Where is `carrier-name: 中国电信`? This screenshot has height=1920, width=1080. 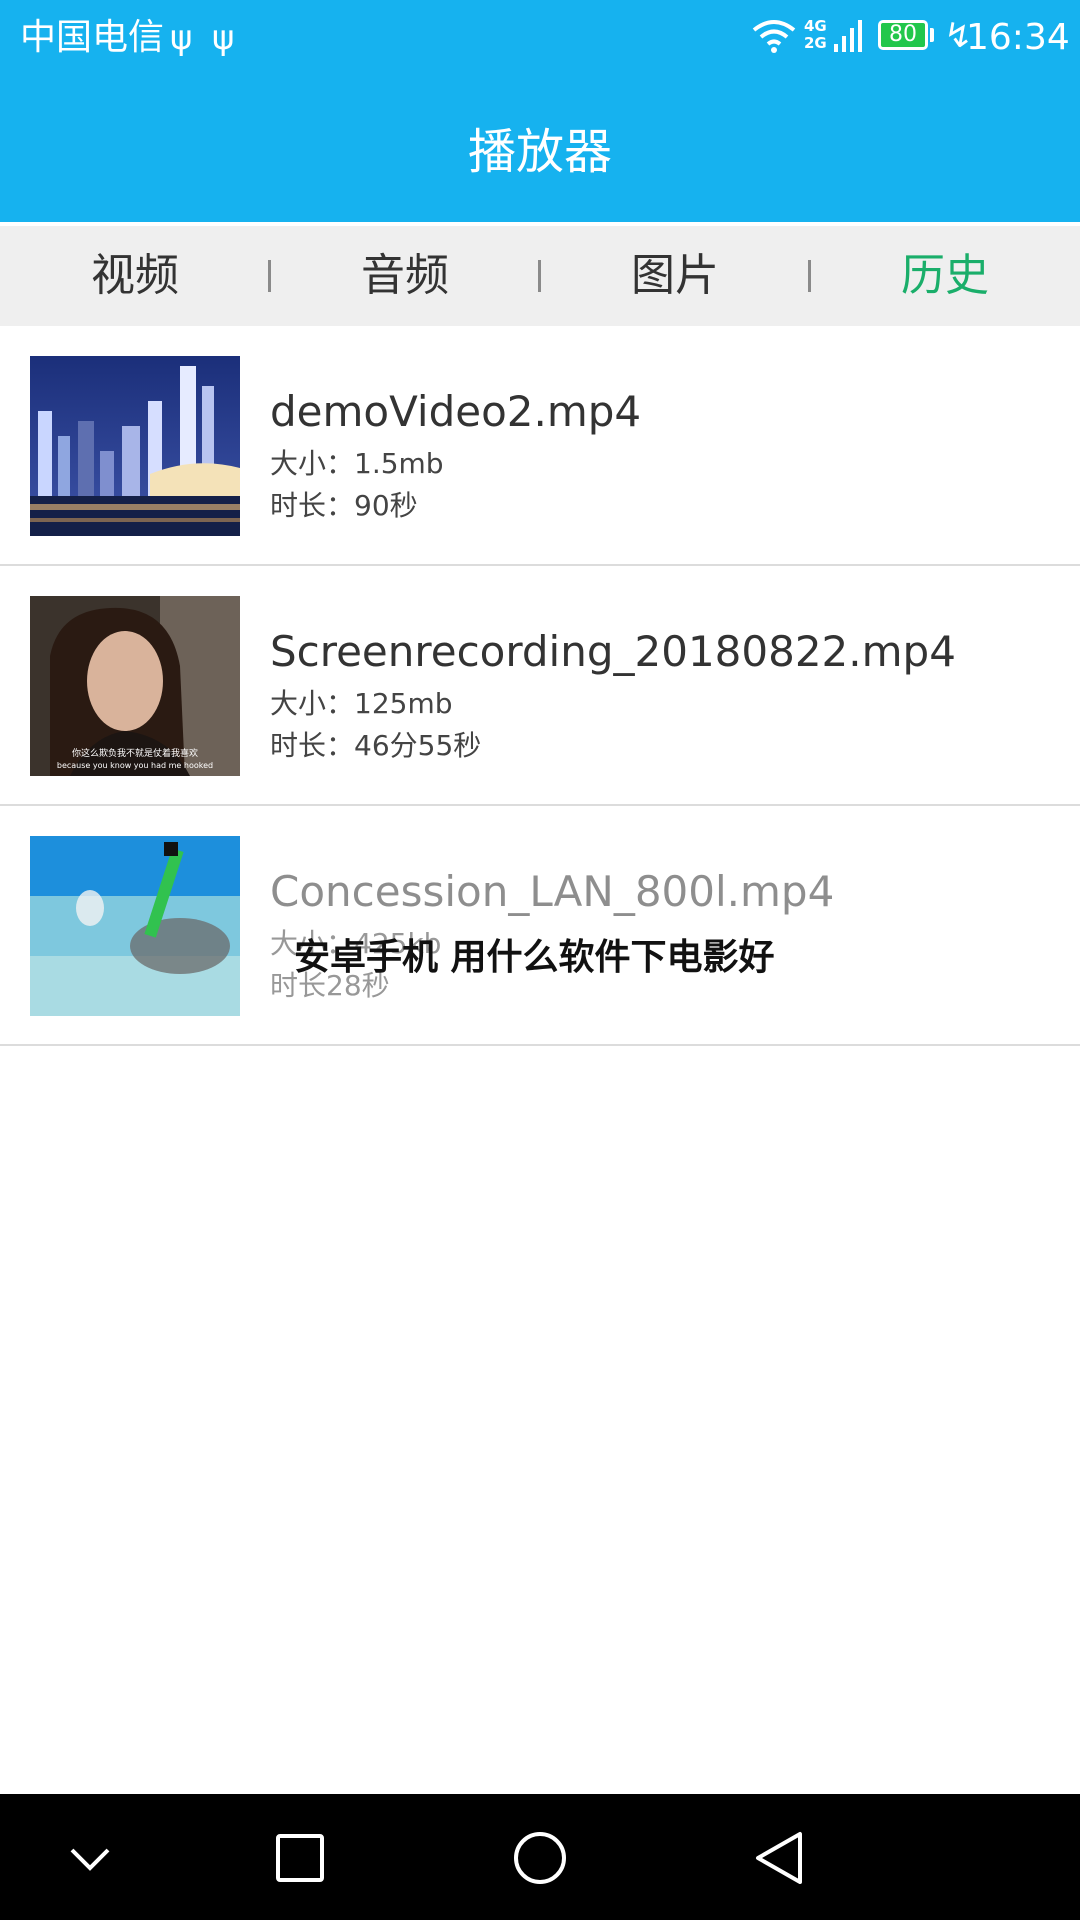 carrier-name: 中国电信 is located at coordinates (92, 37).